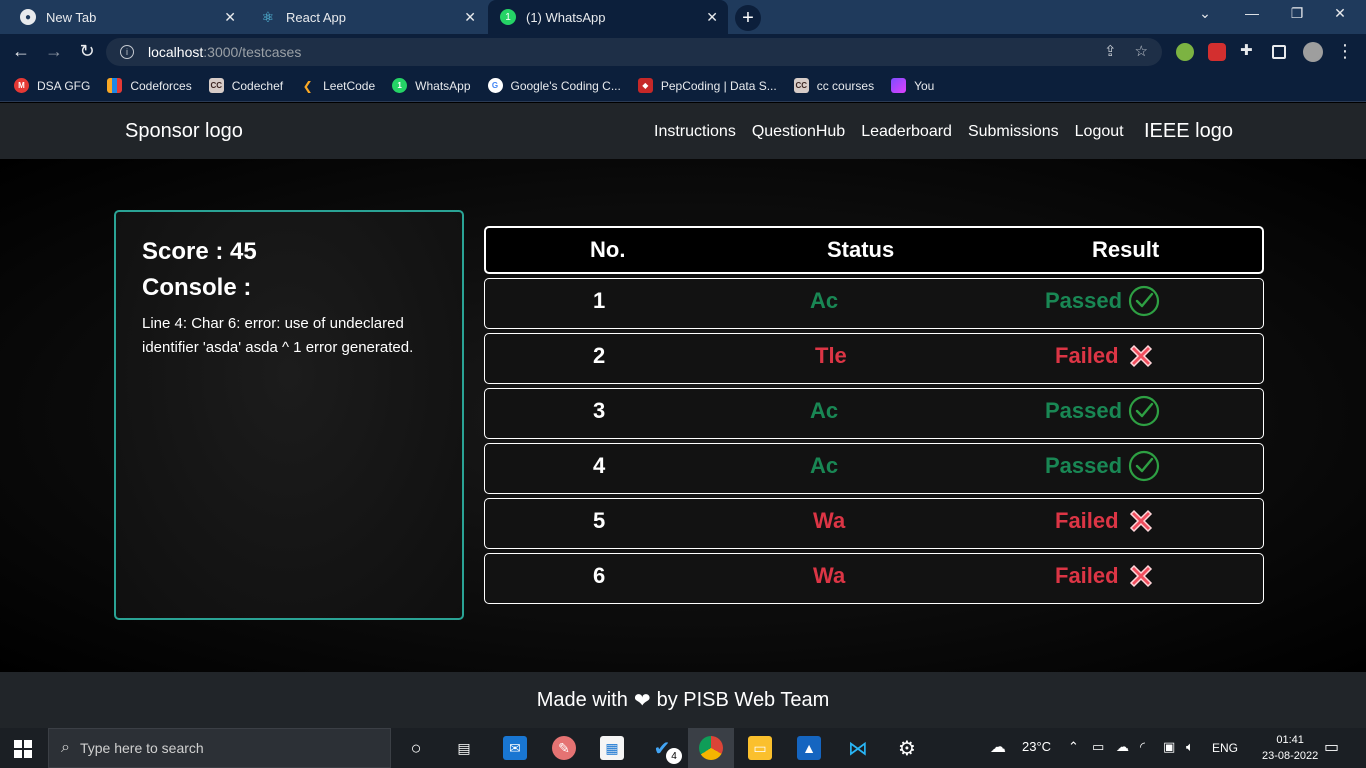 The height and width of the screenshot is (768, 1366). What do you see at coordinates (695, 132) in the screenshot?
I see `nav-instructions: Instructions` at bounding box center [695, 132].